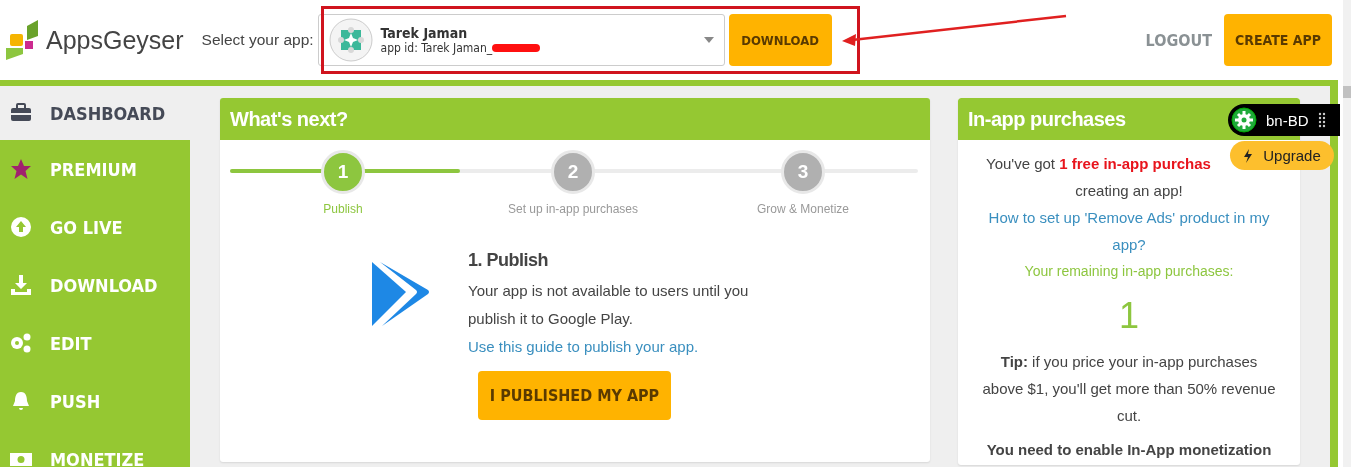 This screenshot has width=1351, height=467. I want to click on gear-icon, so click(1244, 120).